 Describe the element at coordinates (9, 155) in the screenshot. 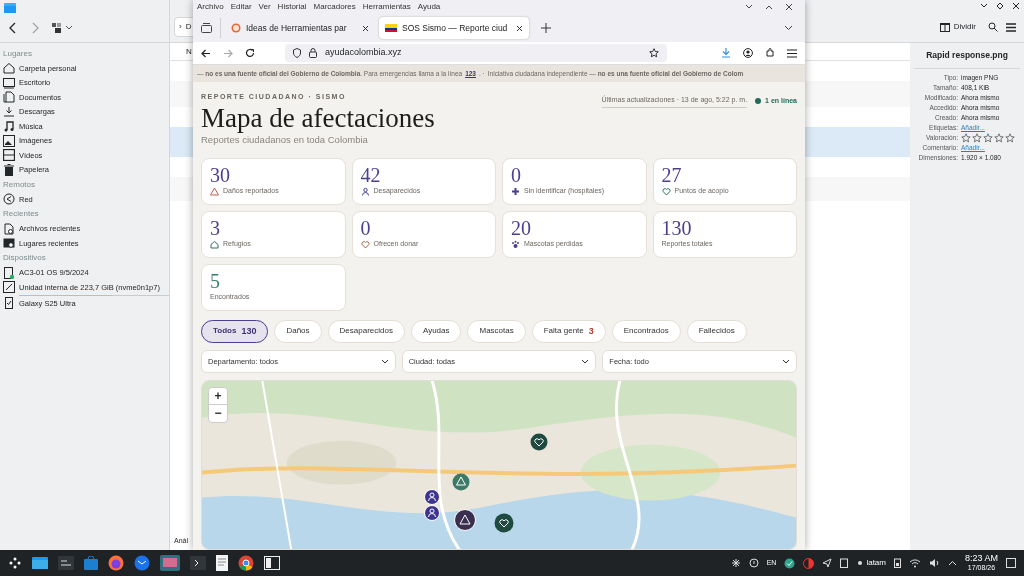

I see `film-icon` at that location.